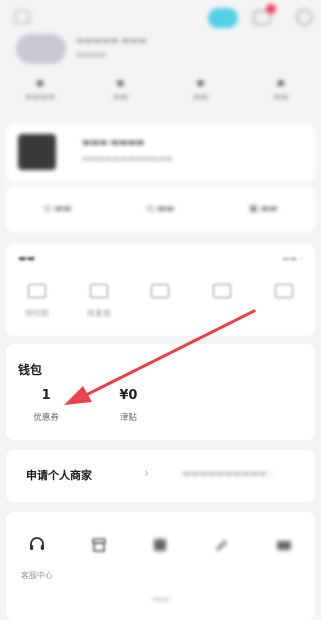  I want to click on orders-card: ▬▬ ▬▬ › 待付款 待发货, so click(160, 290).